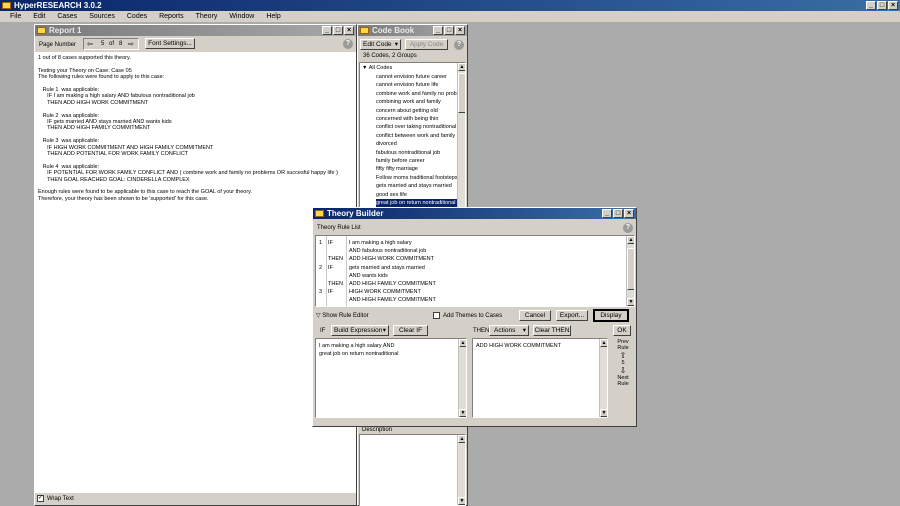  I want to click on then-scrollbar: ▲ ▼, so click(603, 378).